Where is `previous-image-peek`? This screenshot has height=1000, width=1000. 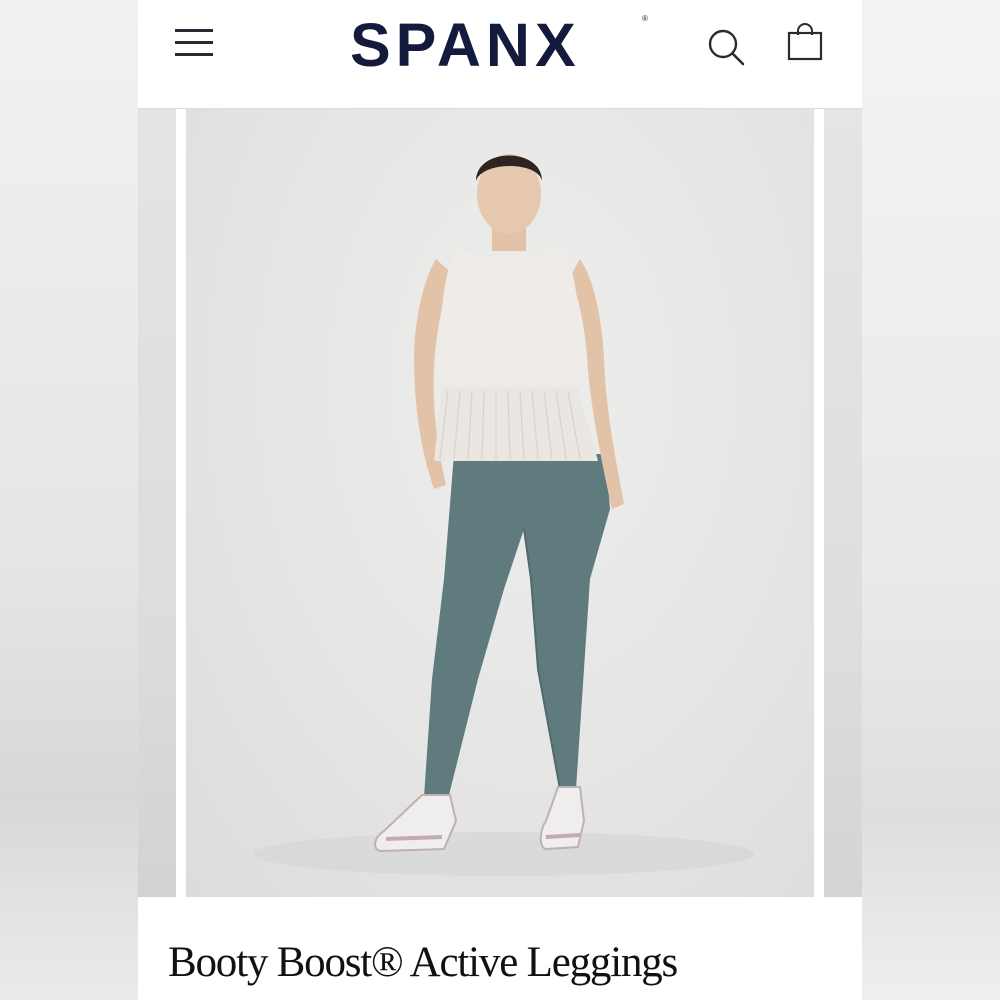
previous-image-peek is located at coordinates (157, 503).